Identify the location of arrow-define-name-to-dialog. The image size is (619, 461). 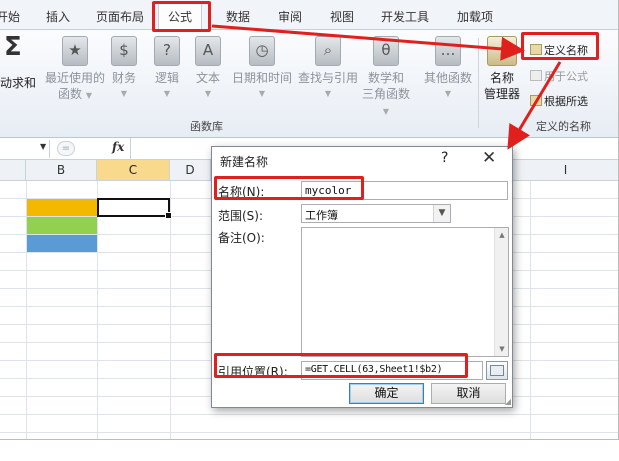
(534, 105).